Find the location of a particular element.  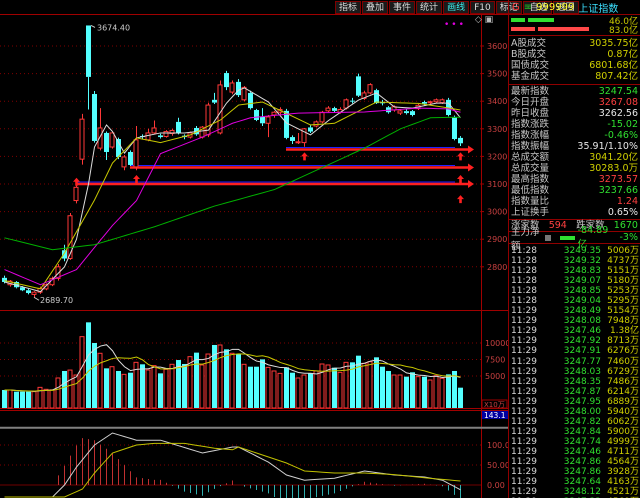

tick-price: 3247.82 is located at coordinates (582, 421).